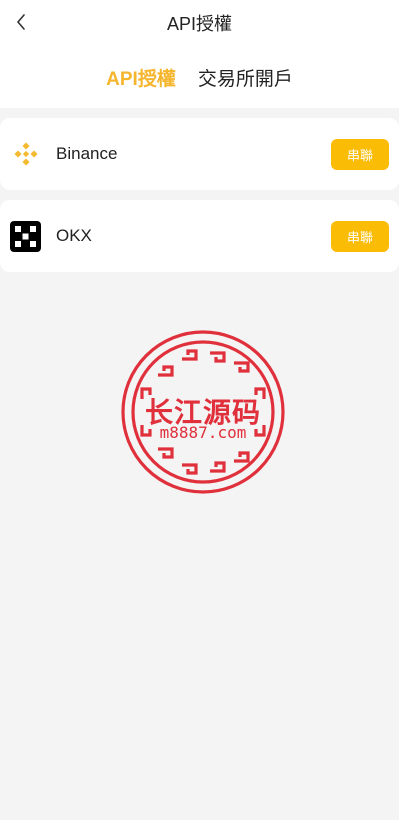 The height and width of the screenshot is (820, 399). I want to click on chevron-left-icon, so click(21, 22).